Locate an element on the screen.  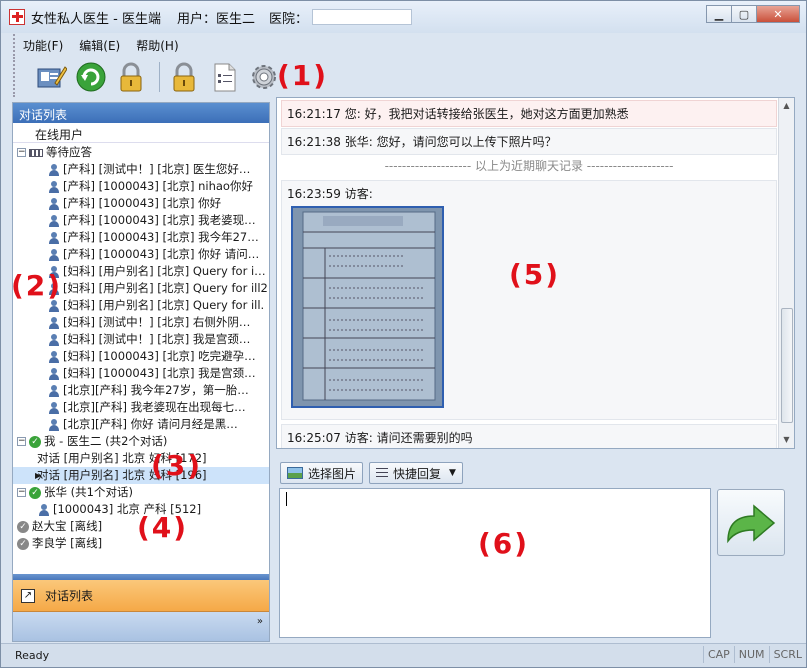
tree-row-label: [妇科] [用户别名] [北京] Query for ill. is located at coordinates (164, 305).